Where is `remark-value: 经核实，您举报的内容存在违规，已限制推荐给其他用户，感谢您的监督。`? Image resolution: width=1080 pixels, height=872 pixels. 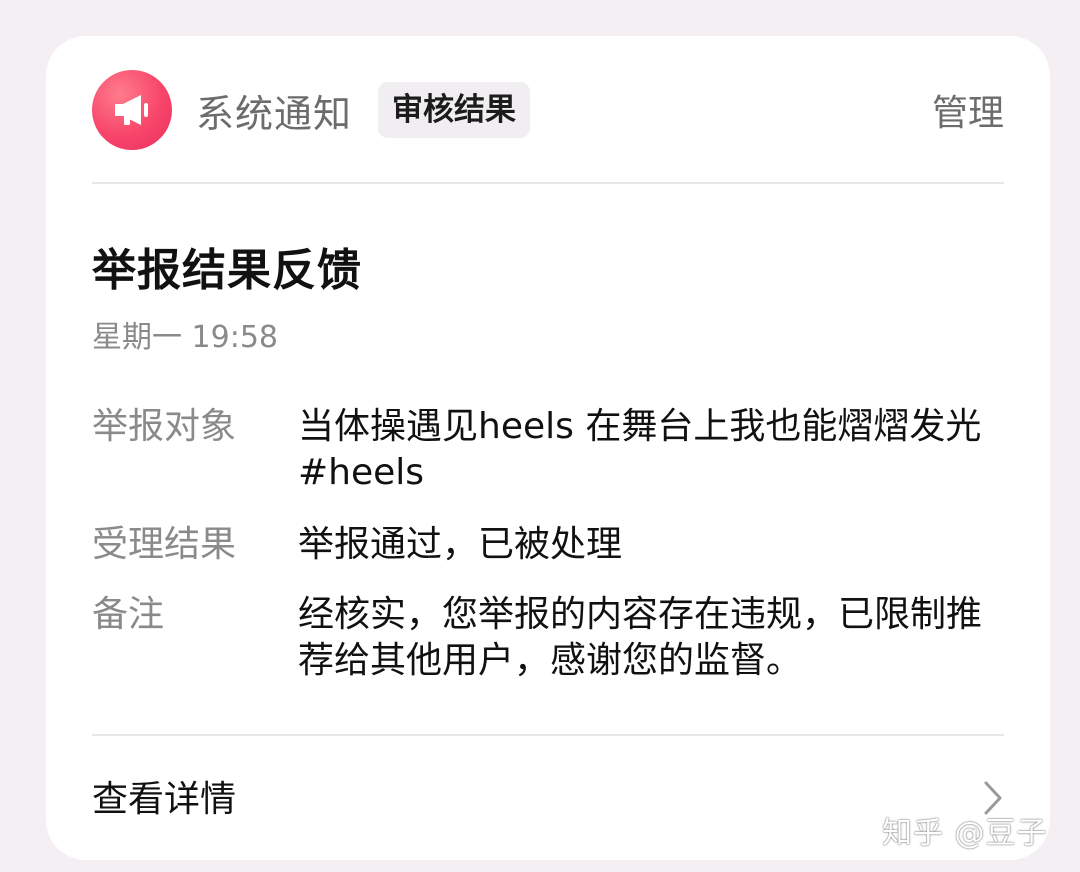
remark-value: 经核实，您举报的内容存在违规，已限制推荐给其他用户，感谢您的监督。 is located at coordinates (640, 637).